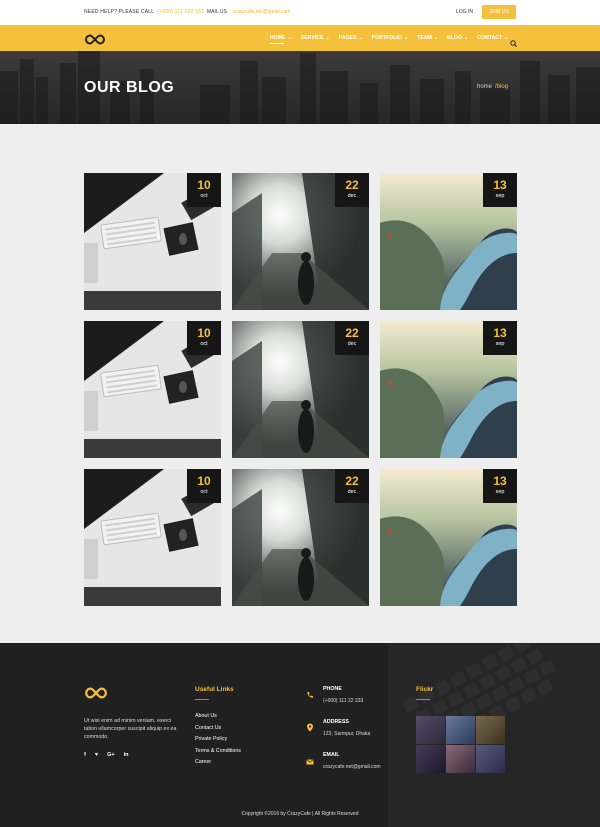  I want to click on breadcrumb-home: home, so click(484, 87).